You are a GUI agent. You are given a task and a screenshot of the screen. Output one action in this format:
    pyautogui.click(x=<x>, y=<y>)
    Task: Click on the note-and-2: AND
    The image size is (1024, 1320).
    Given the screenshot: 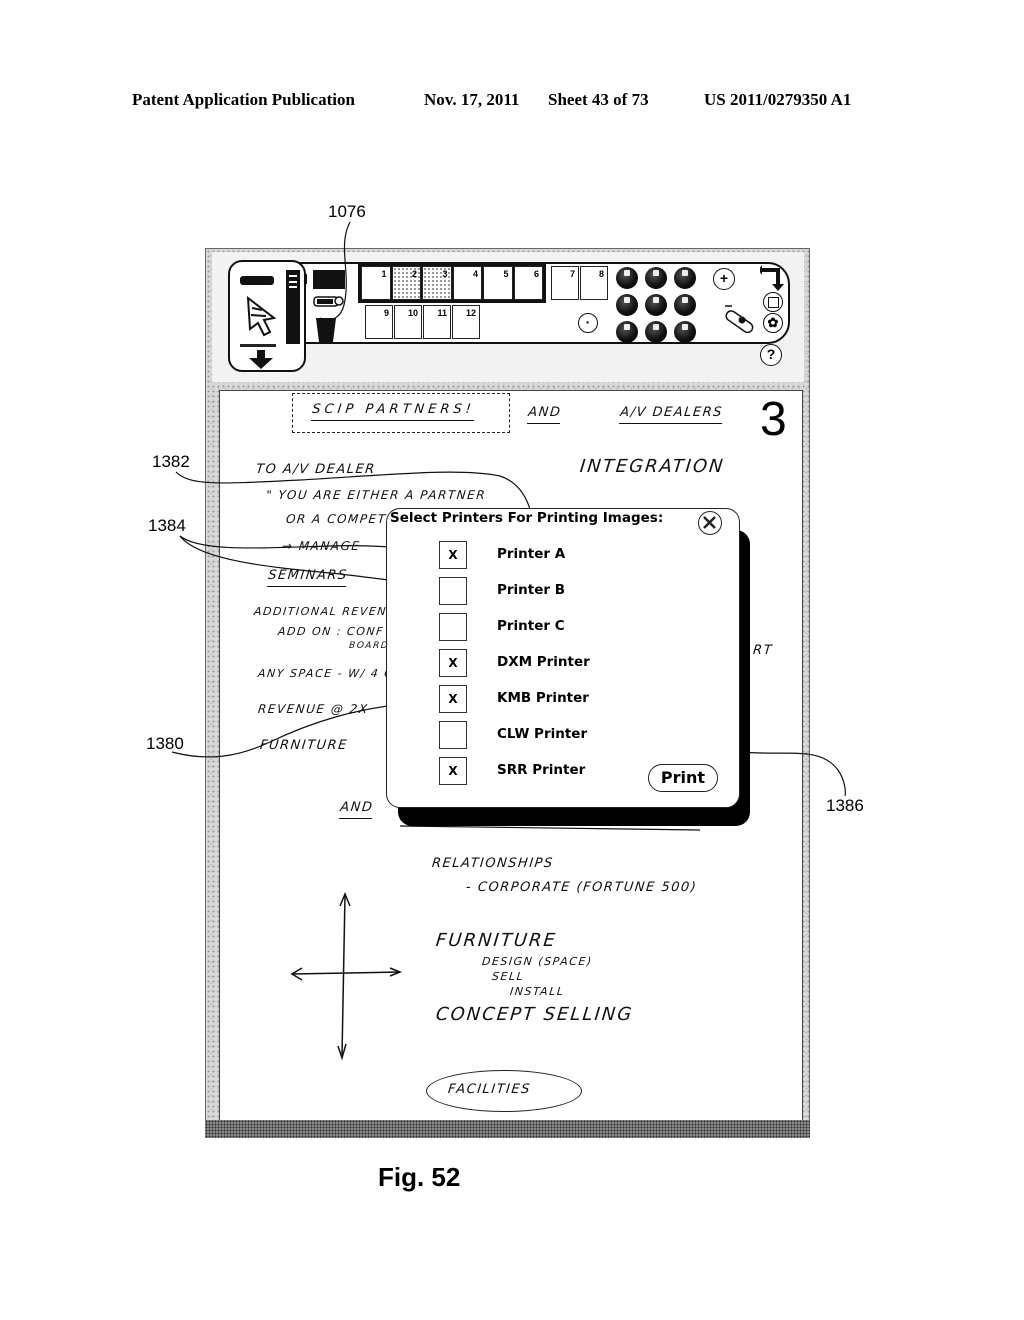 What is the action you would take?
    pyautogui.click(x=357, y=809)
    